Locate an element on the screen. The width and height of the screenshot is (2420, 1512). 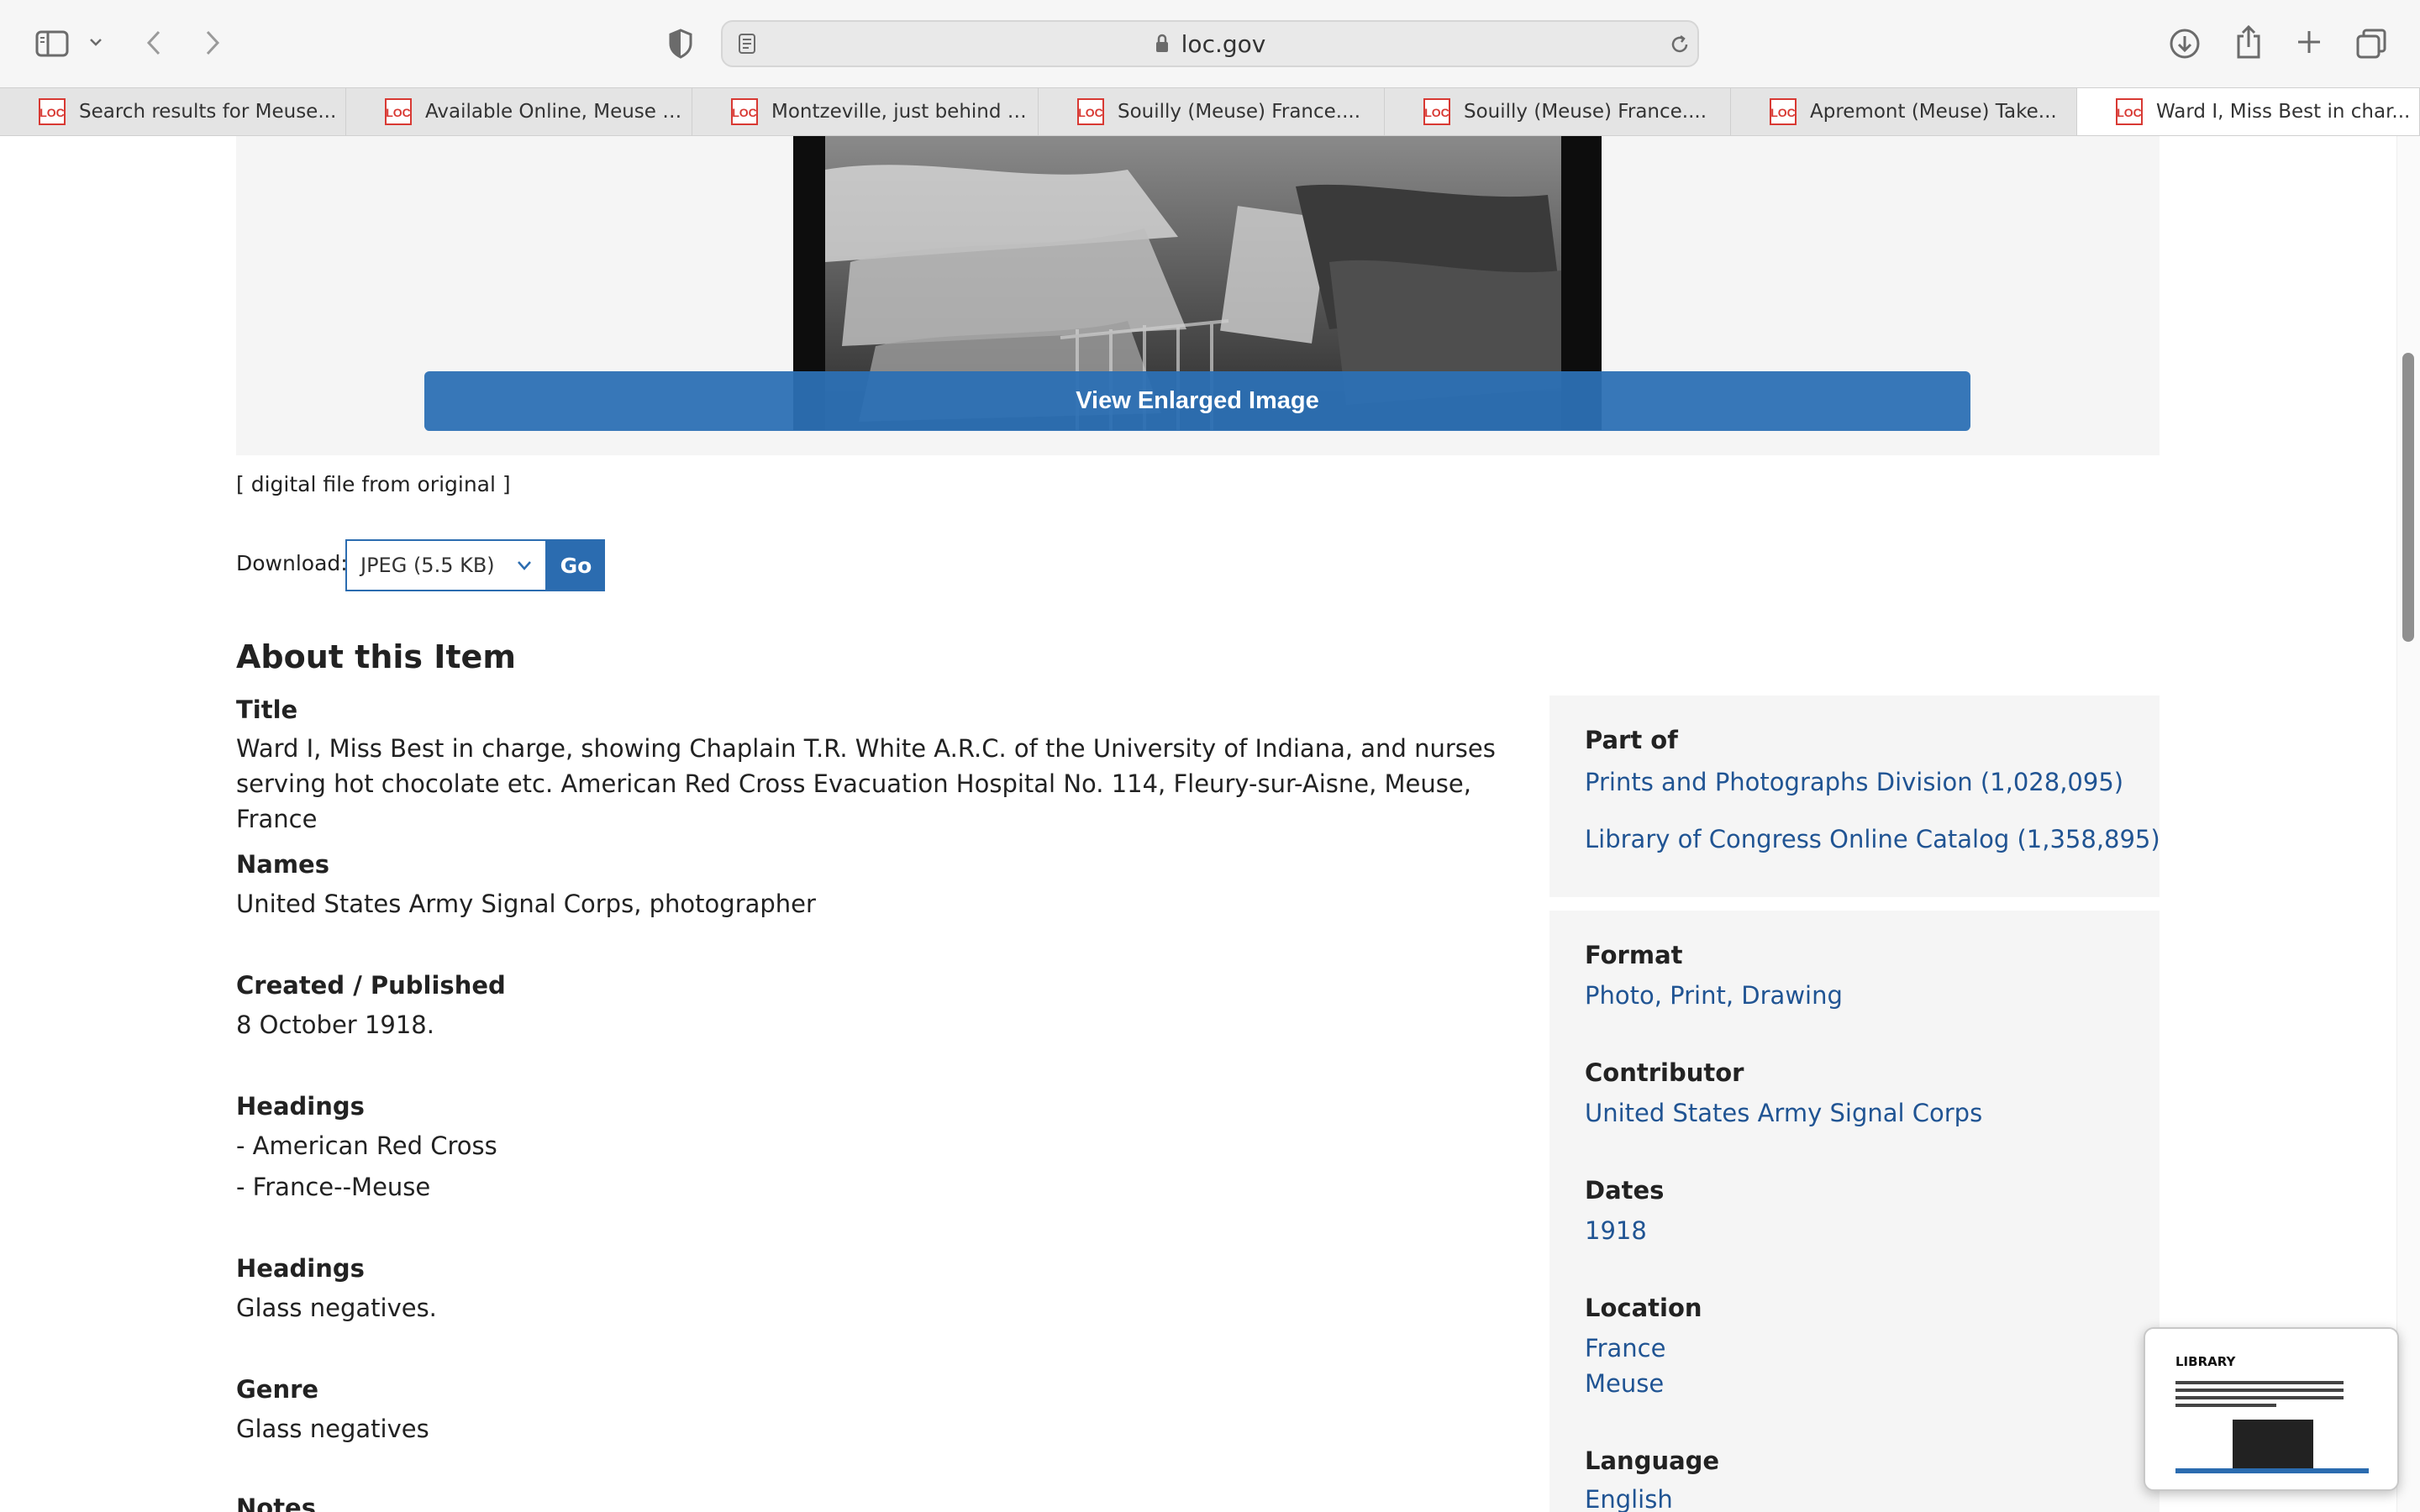
browser-toolbar: loc.gov is located at coordinates (1210, 43).